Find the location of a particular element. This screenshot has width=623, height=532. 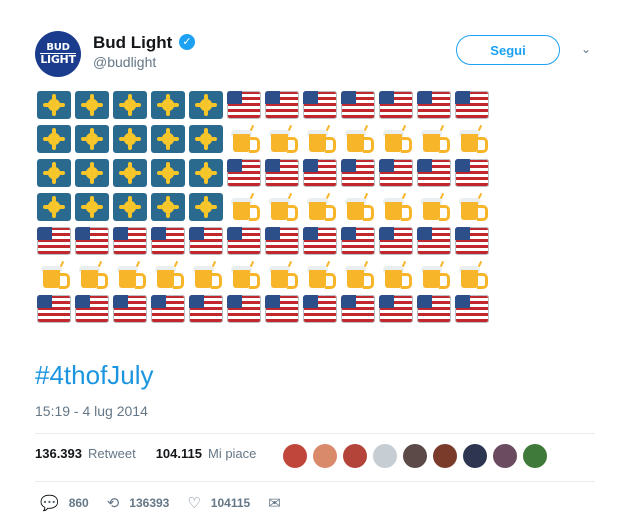

reply-button: 💬 860 is located at coordinates (64, 503).